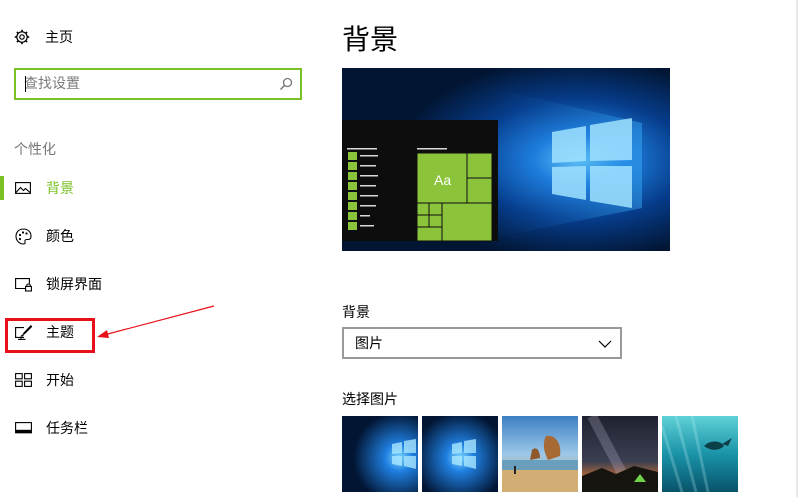 This screenshot has height=497, width=798. I want to click on thumbnail-underwater-swimmer, so click(700, 454).